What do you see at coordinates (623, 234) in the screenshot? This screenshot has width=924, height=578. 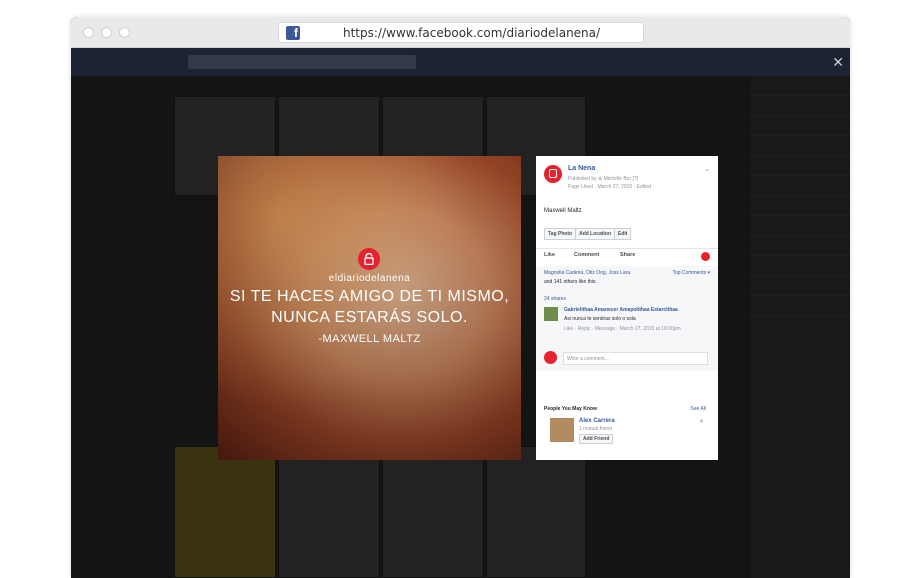 I see `edit-button: Edit` at bounding box center [623, 234].